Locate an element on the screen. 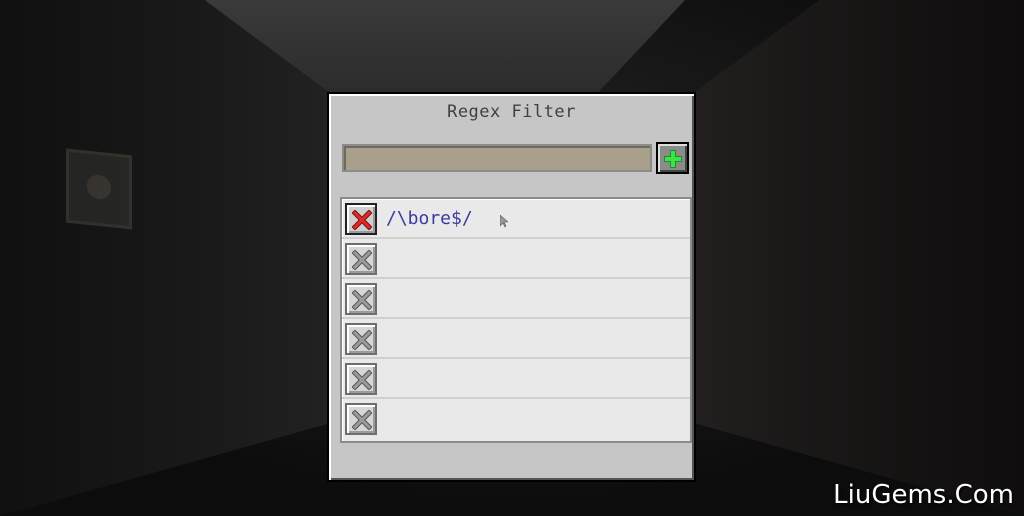 The image size is (1024, 516). painting is located at coordinates (99, 189).